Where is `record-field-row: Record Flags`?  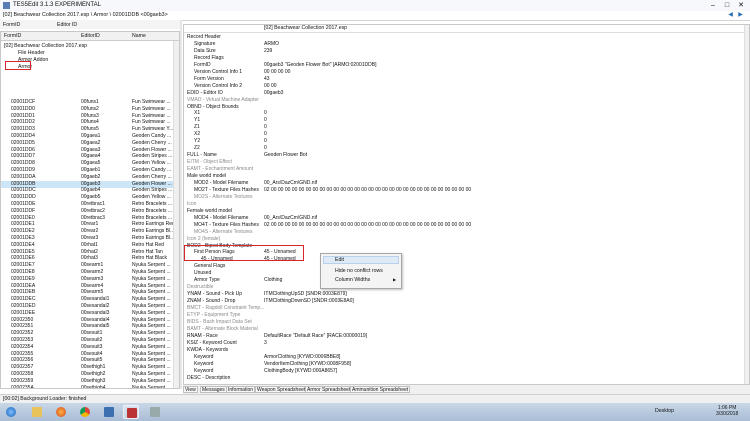
record-field-row: Record Flags is located at coordinates (464, 58).